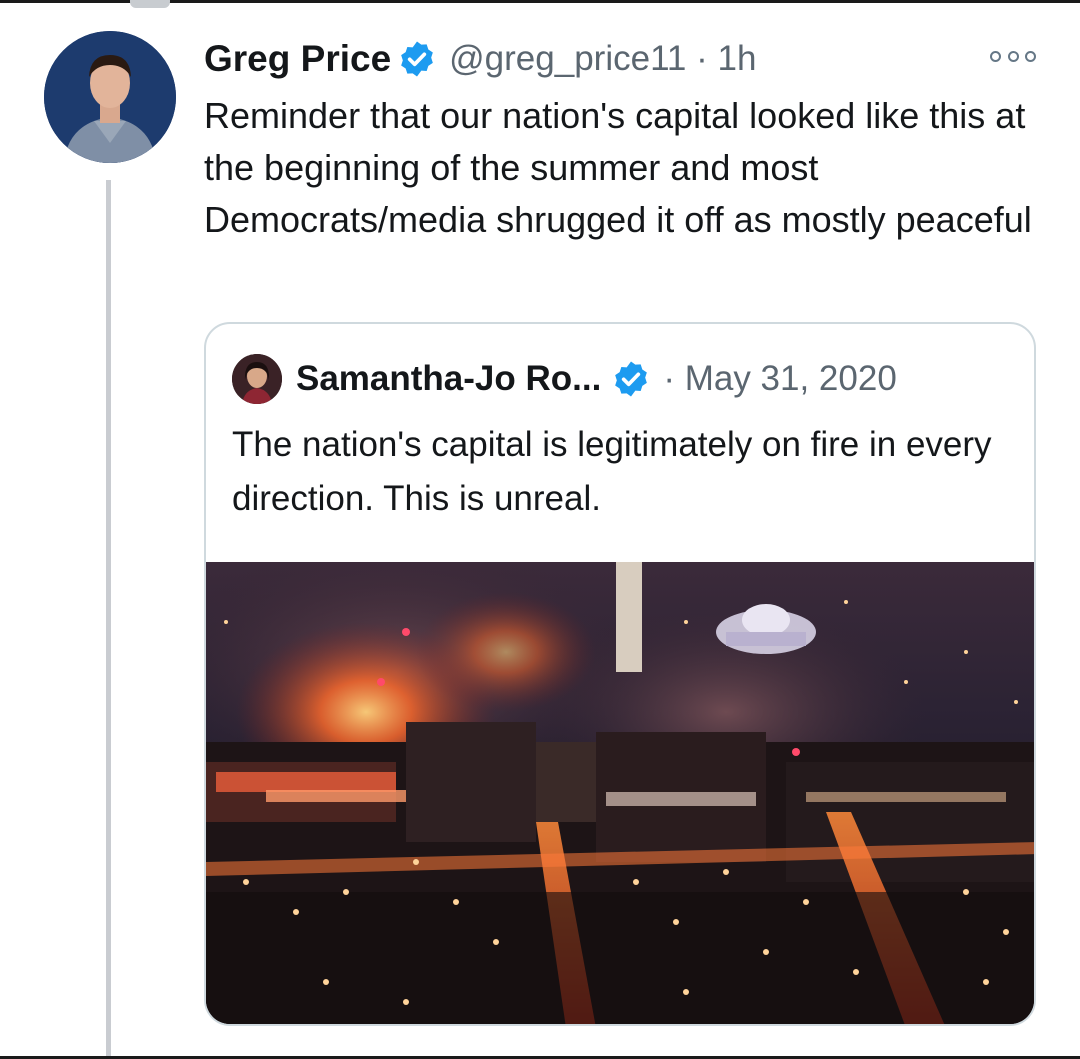 This screenshot has height=1059, width=1080. I want to click on quoted-tweet-header: Samantha-Jo Ro... · May 31, 2020, so click(564, 379).